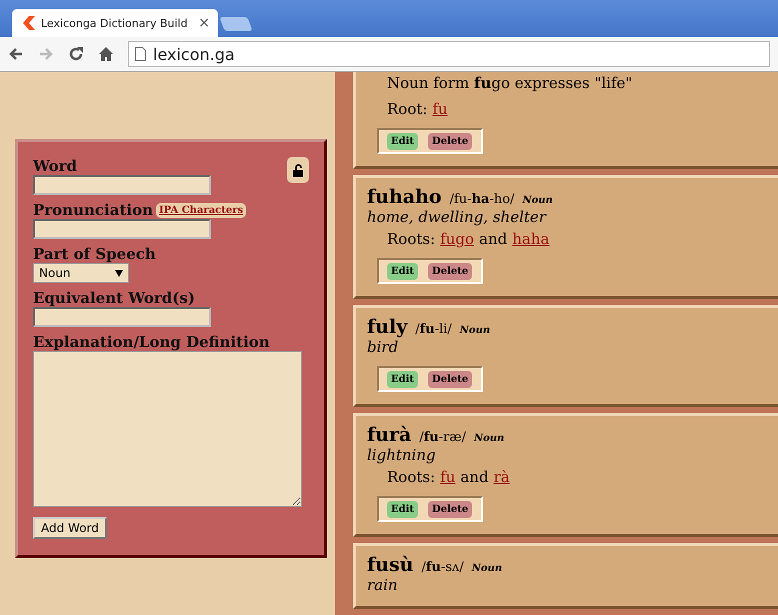 The image size is (778, 615). I want to click on pronunciation-text: /fu-ha-ho/, so click(482, 199).